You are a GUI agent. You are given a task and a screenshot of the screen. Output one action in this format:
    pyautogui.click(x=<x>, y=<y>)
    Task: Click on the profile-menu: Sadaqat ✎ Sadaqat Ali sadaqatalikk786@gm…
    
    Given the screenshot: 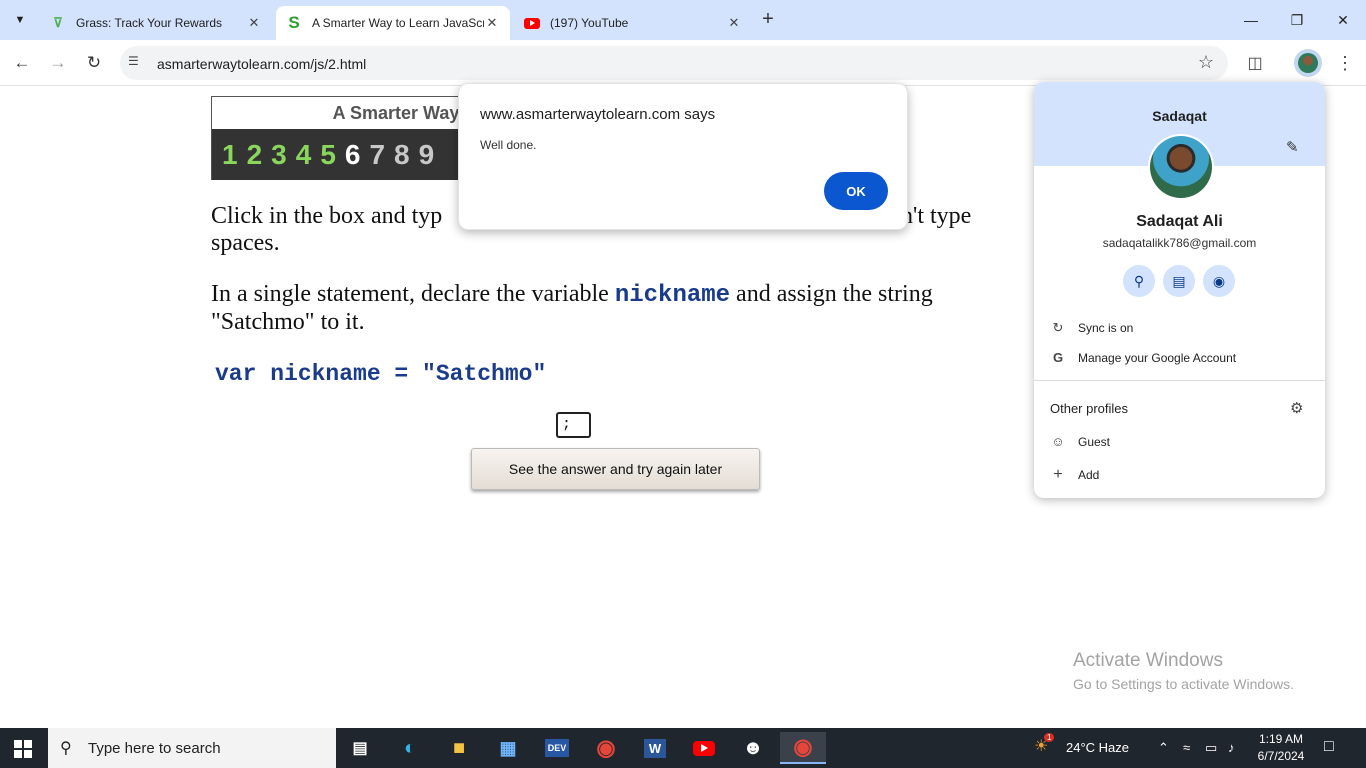 What is the action you would take?
    pyautogui.click(x=1179, y=290)
    